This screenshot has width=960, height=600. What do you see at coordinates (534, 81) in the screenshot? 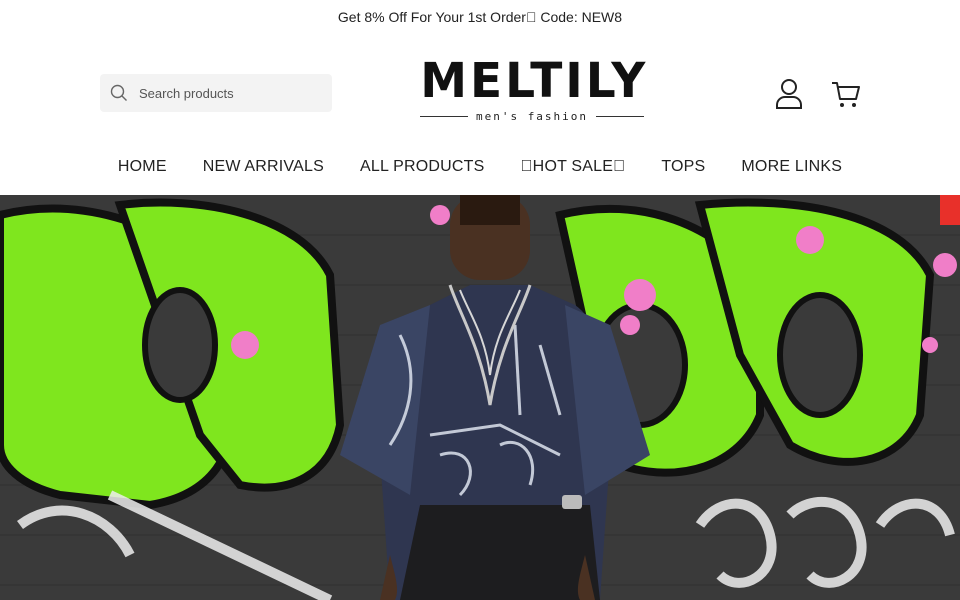
I see `logo-wordmark: MELTILY` at bounding box center [534, 81].